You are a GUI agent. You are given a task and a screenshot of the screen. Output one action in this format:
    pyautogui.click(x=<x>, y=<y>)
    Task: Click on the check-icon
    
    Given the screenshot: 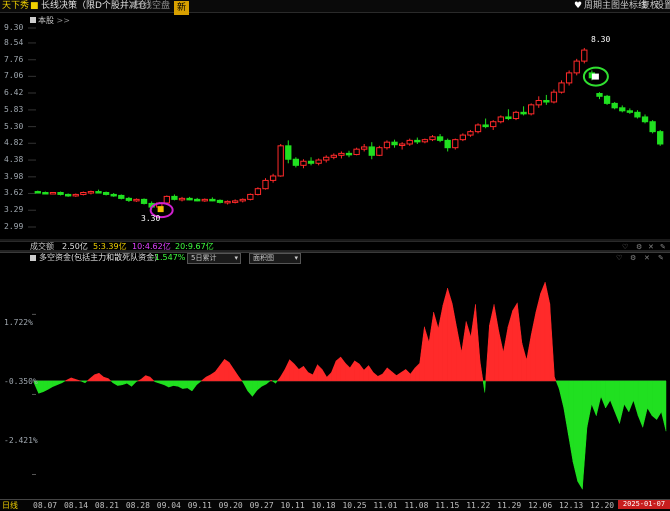 What is the action you would take?
    pyautogui.click(x=33, y=258)
    